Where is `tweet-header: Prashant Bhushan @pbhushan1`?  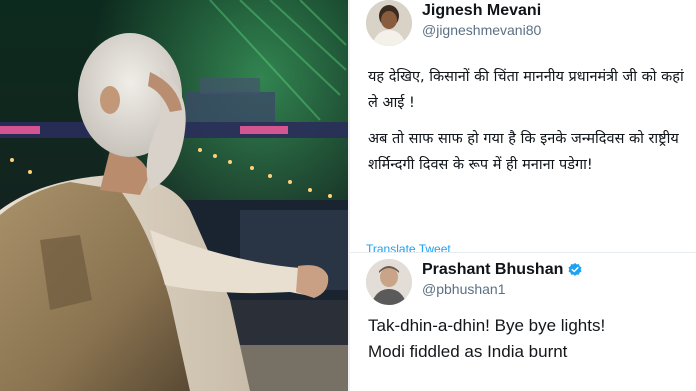 tweet-header: Prashant Bhushan @pbhushan1 is located at coordinates (474, 282).